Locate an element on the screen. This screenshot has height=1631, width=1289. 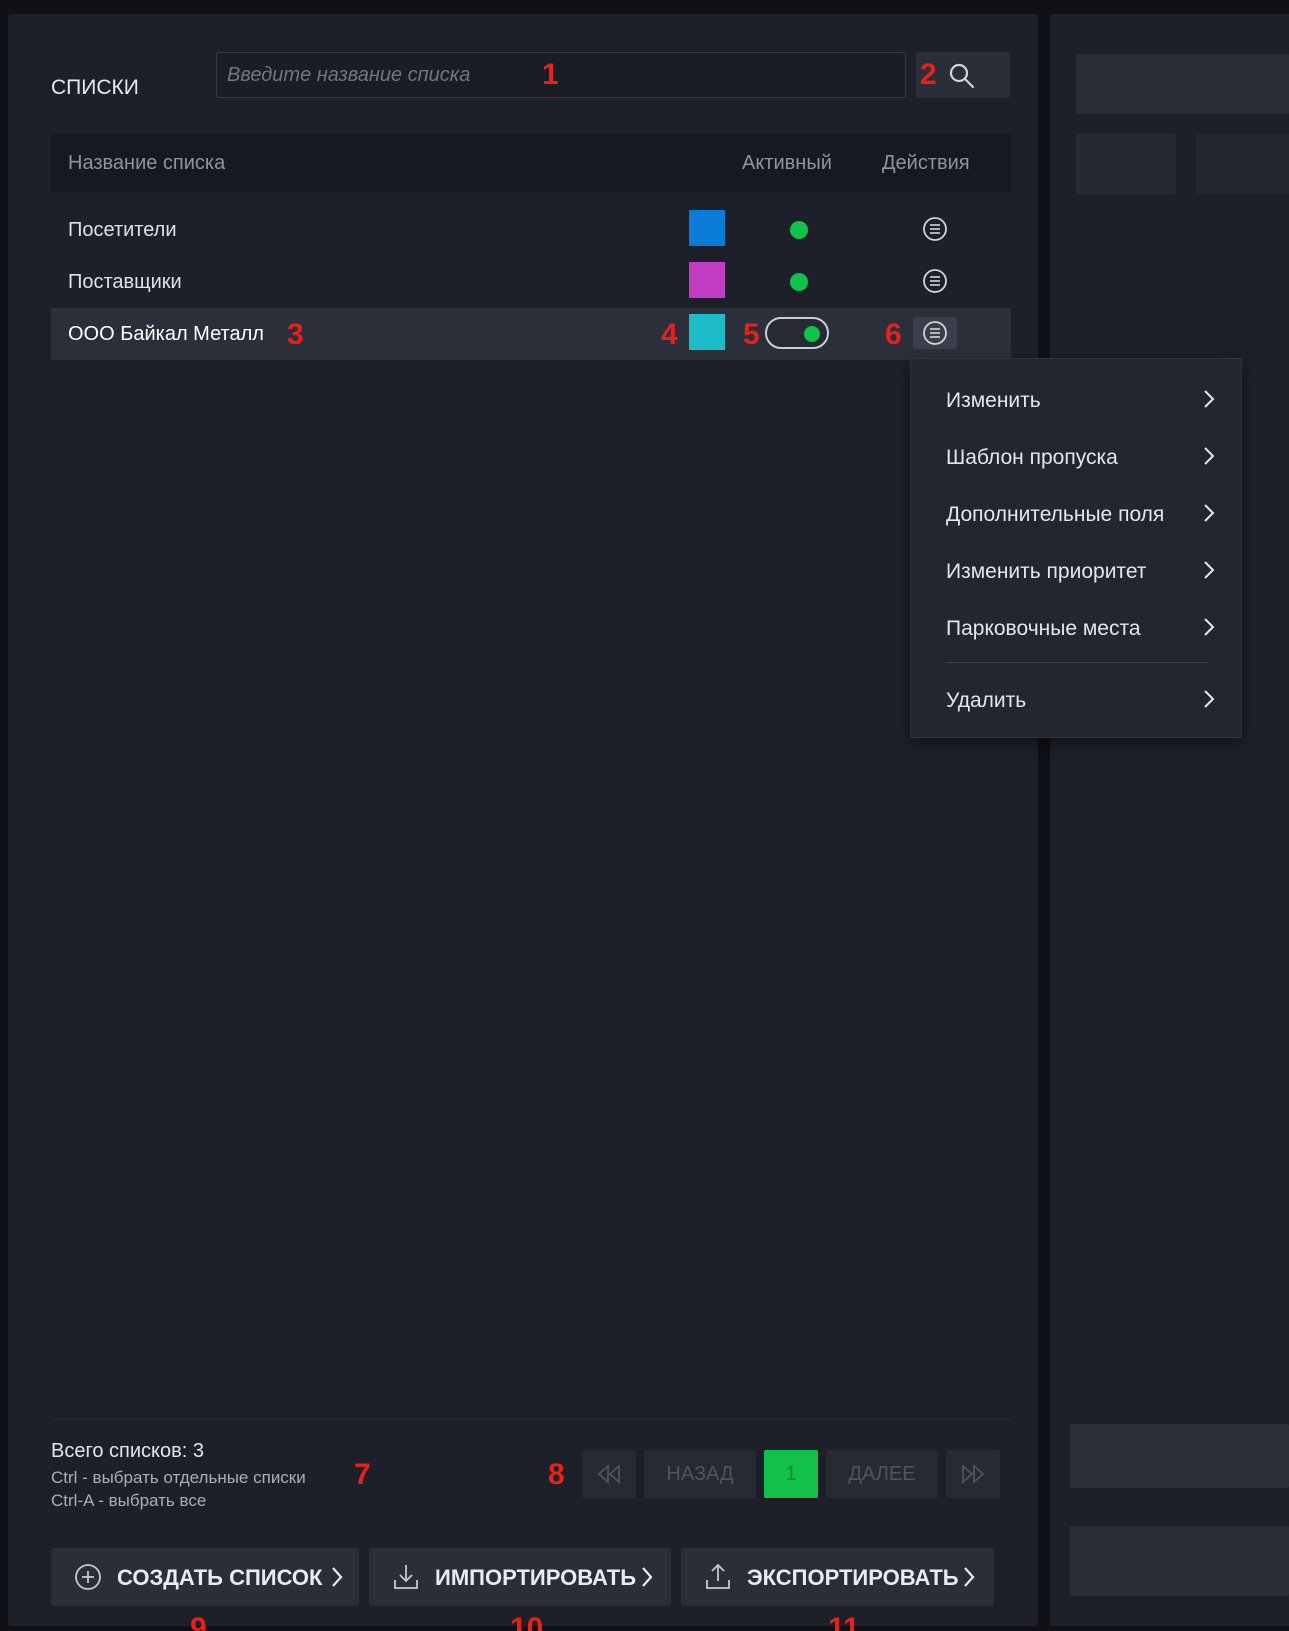
page-button-current: 1 is located at coordinates (791, 1474).